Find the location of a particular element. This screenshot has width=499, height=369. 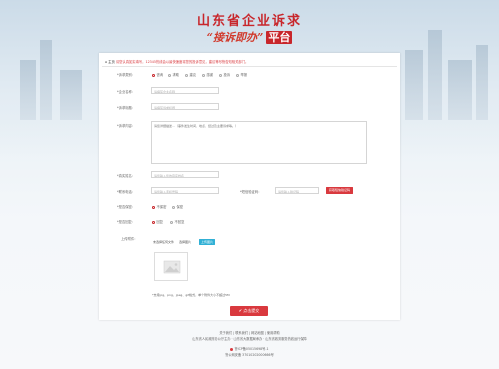

company-input: 请填写企业名称 is located at coordinates (185, 90).